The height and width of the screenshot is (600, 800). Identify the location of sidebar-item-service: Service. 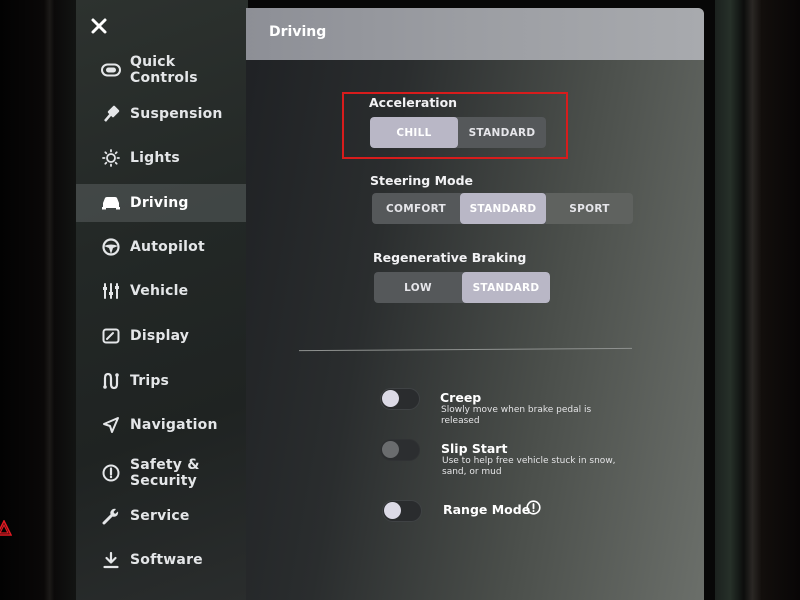
(162, 516).